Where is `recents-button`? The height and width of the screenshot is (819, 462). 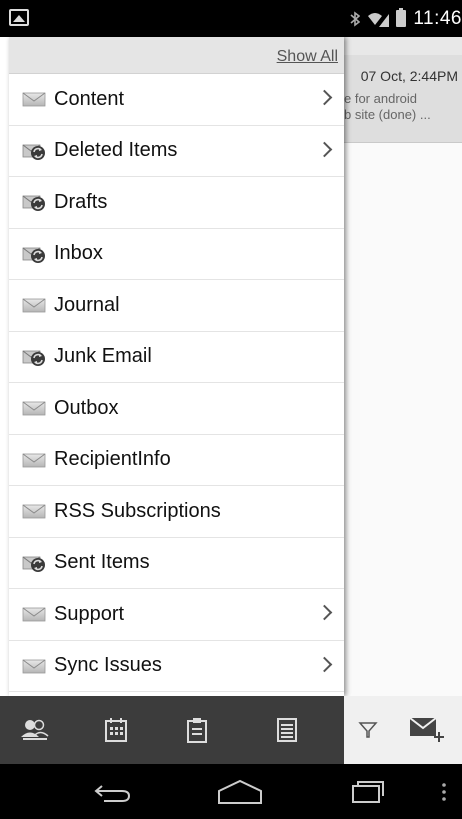
recents-button is located at coordinates (368, 792).